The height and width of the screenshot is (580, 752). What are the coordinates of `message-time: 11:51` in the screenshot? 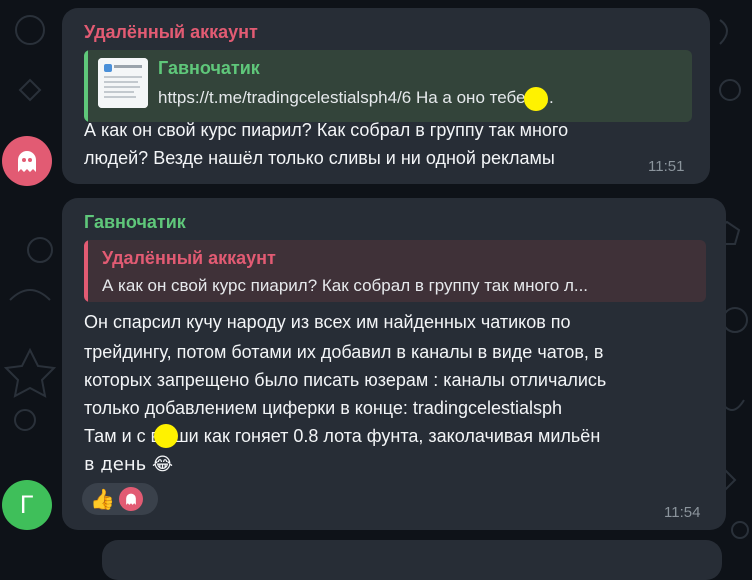 It's located at (666, 166).